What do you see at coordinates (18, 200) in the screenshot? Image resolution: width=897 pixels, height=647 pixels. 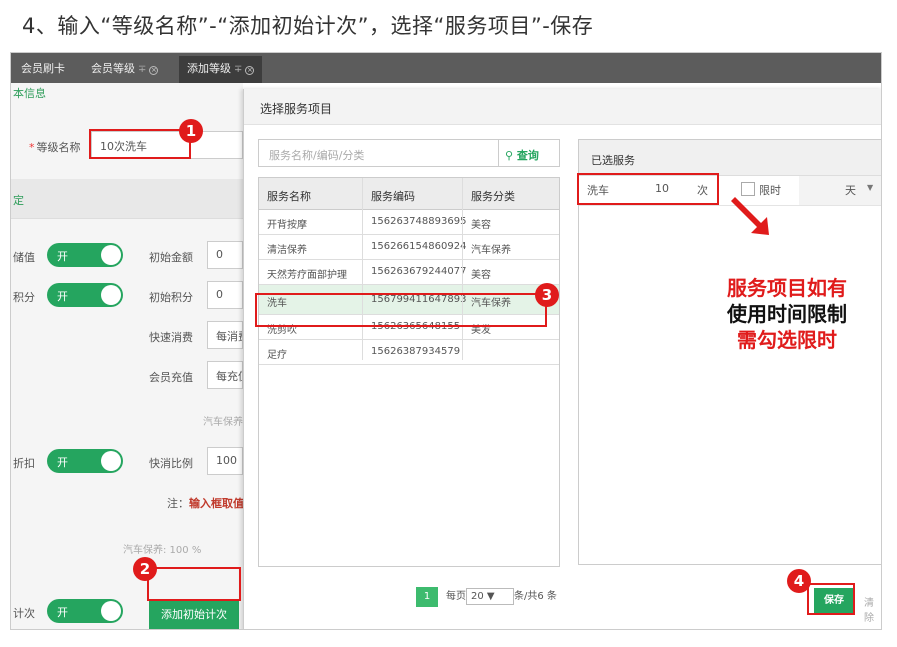 I see `section-settings: 定` at bounding box center [18, 200].